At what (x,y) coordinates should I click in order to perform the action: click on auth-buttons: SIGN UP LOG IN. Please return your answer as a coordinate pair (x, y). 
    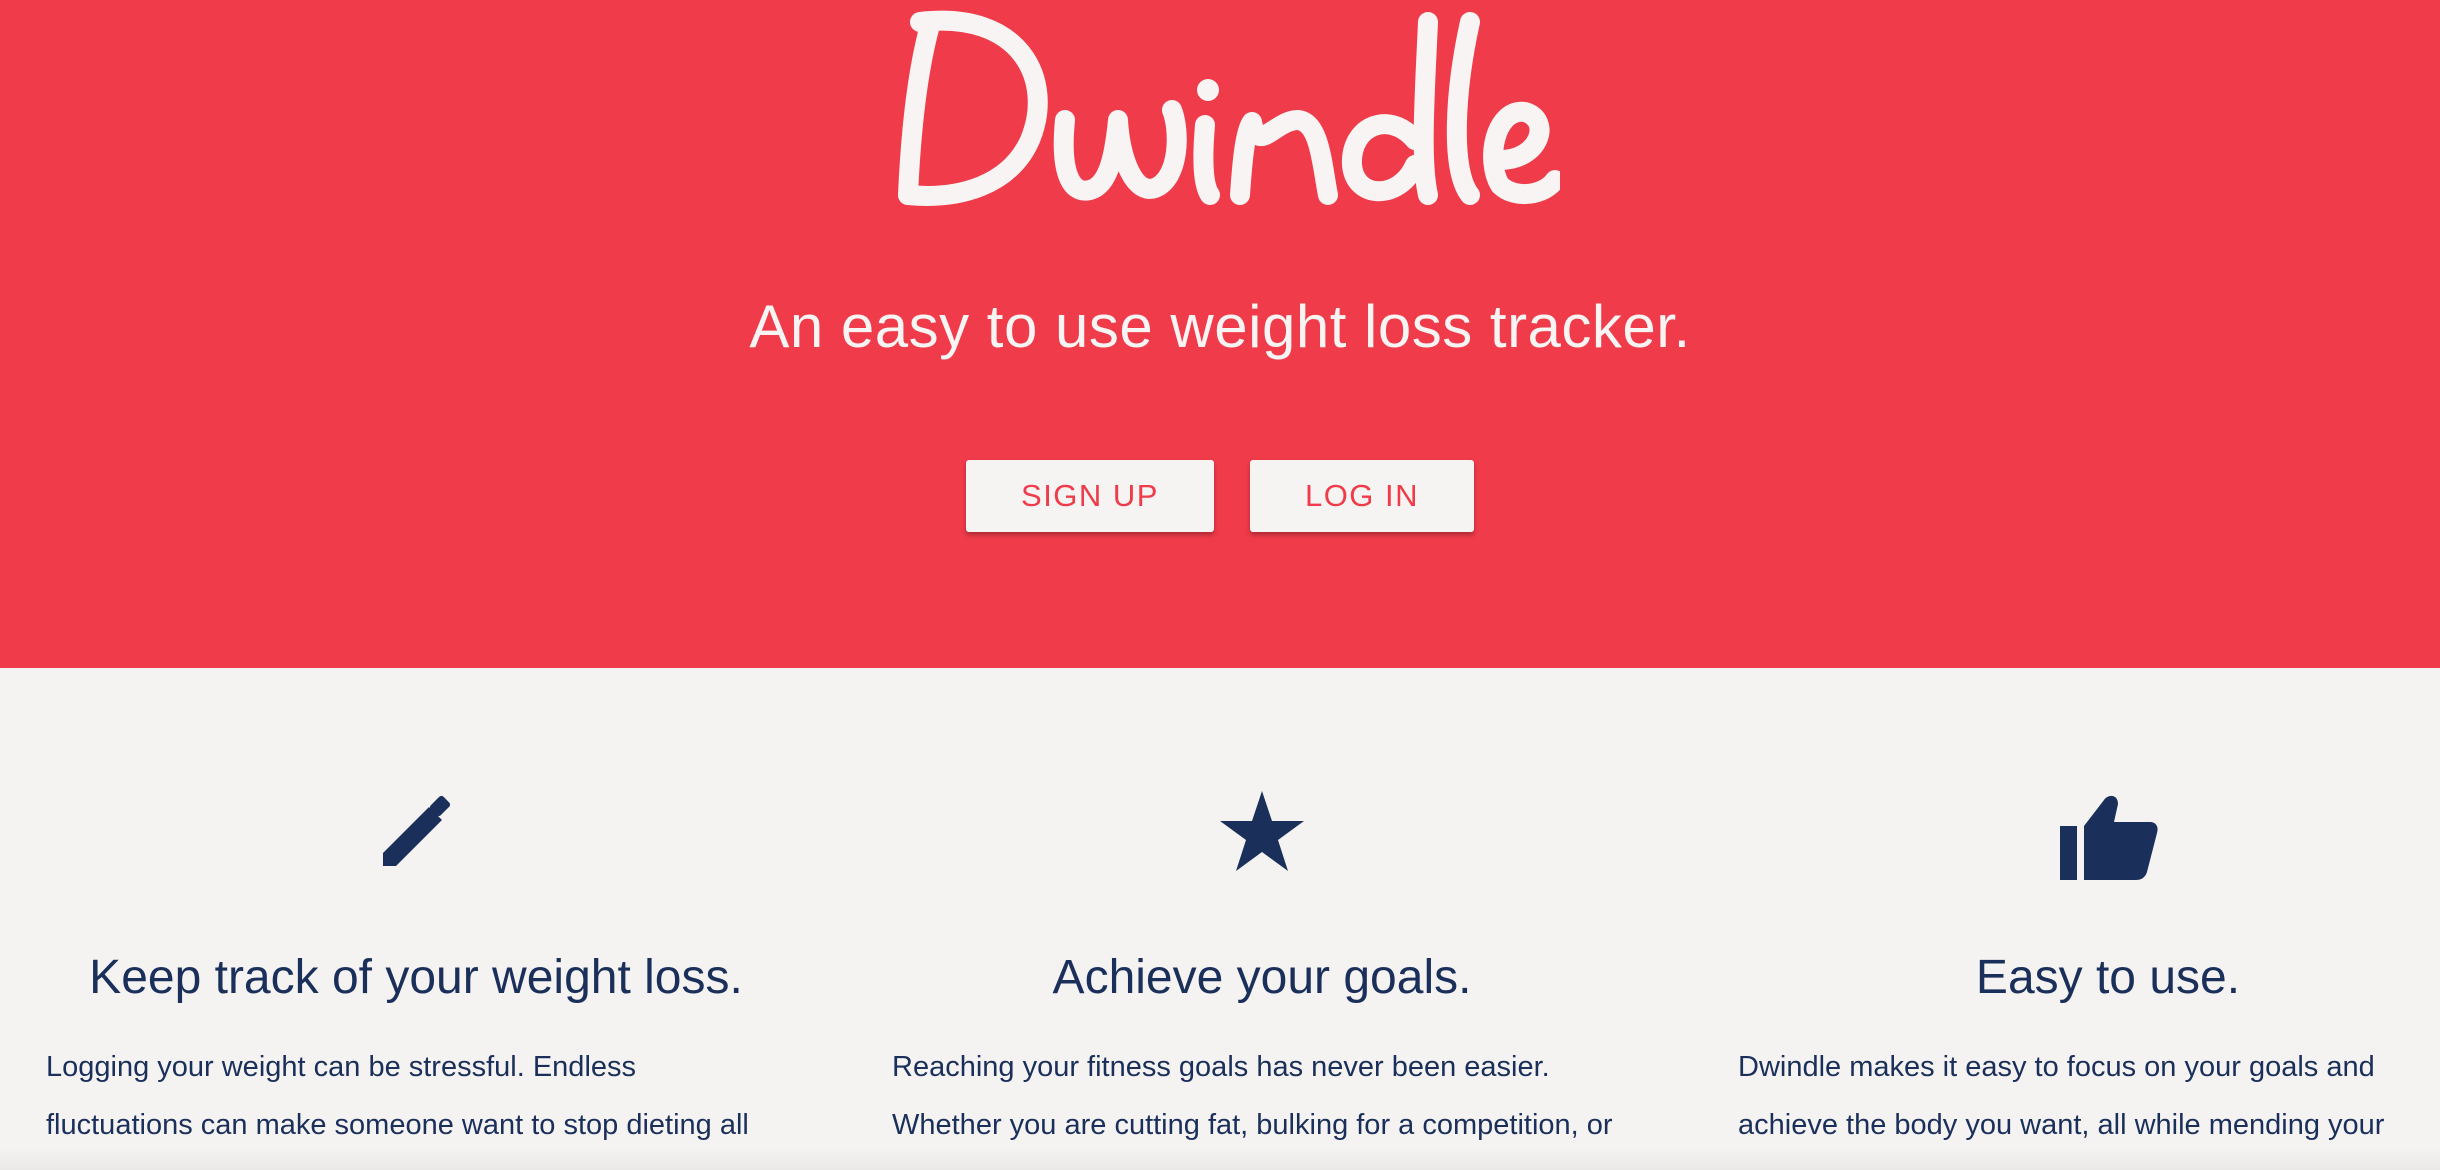
    Looking at the image, I should click on (1220, 496).